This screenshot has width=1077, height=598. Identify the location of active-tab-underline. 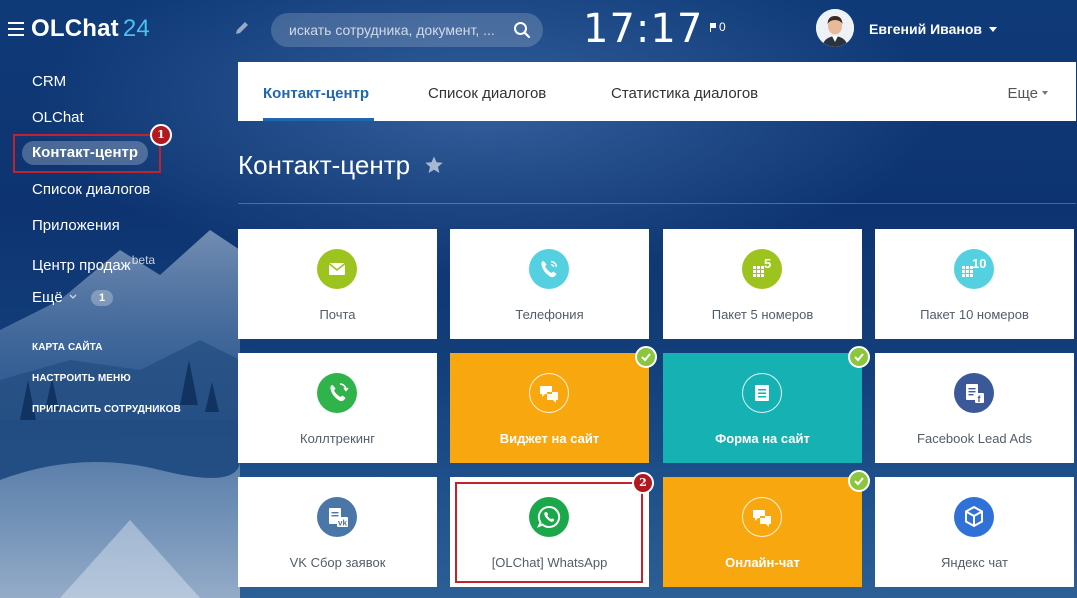
(318, 119).